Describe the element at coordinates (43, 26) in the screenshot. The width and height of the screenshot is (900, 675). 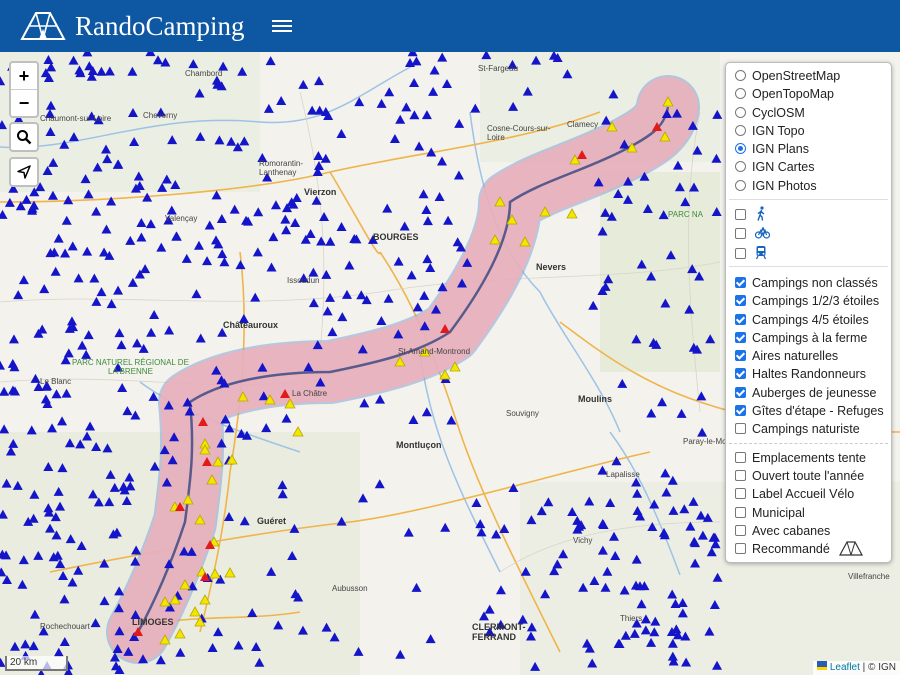
I see `tent-logo-icon` at that location.